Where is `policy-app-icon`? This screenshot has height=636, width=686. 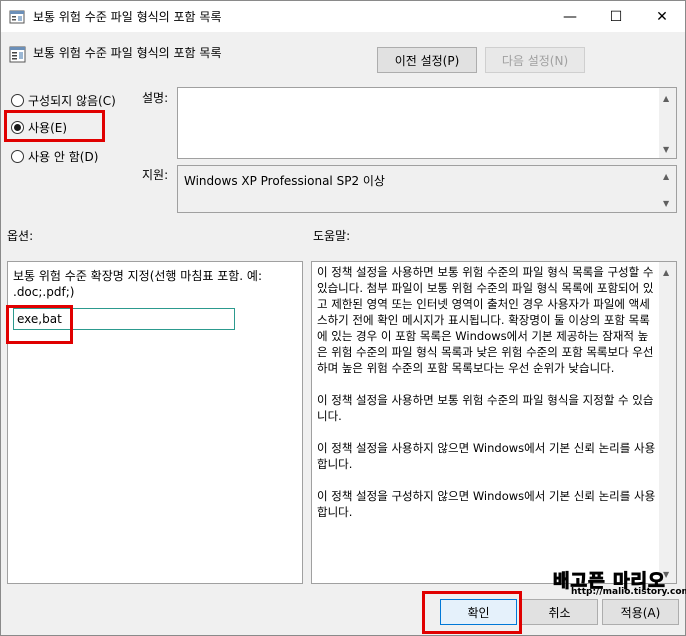 policy-app-icon is located at coordinates (17, 17).